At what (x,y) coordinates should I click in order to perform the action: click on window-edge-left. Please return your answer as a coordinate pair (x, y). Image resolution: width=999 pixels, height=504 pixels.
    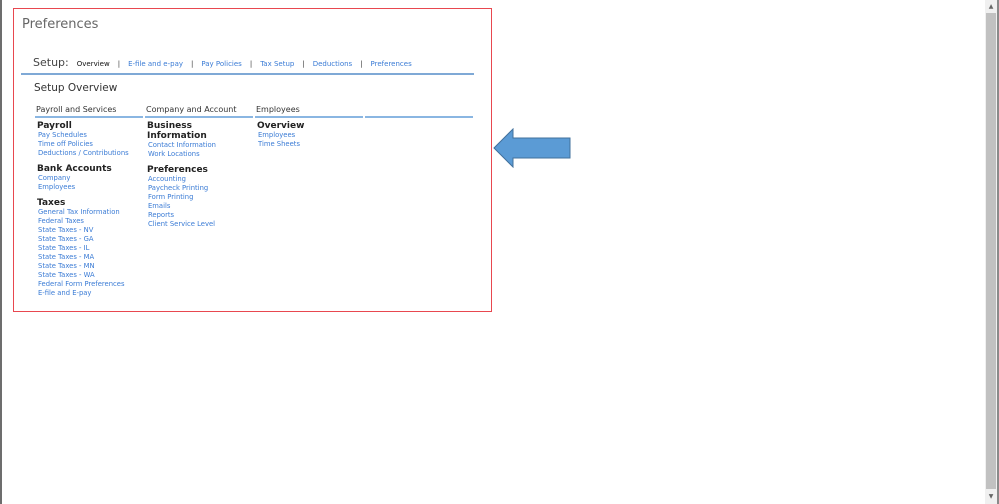
    Looking at the image, I should click on (1, 252).